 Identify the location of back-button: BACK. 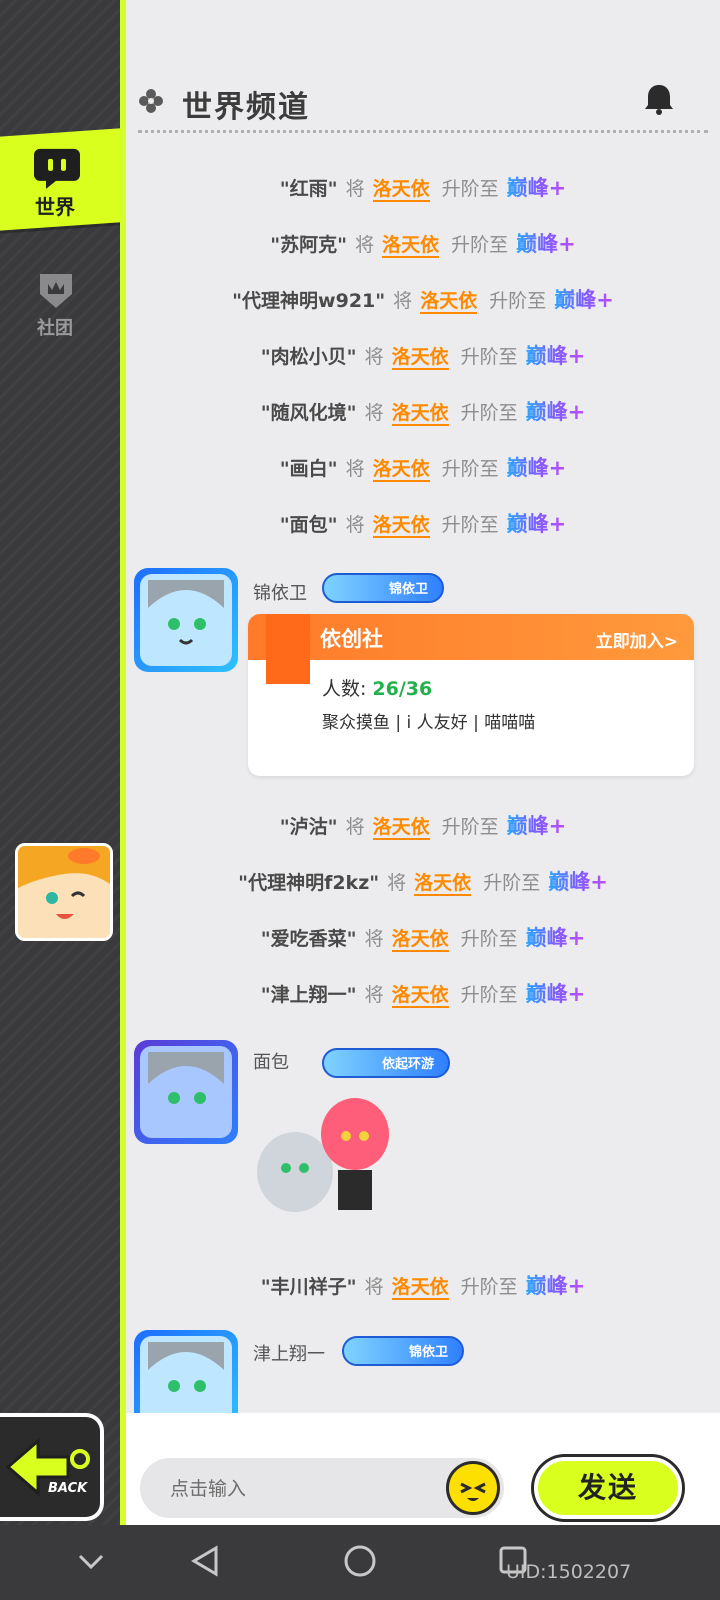
(52, 1467).